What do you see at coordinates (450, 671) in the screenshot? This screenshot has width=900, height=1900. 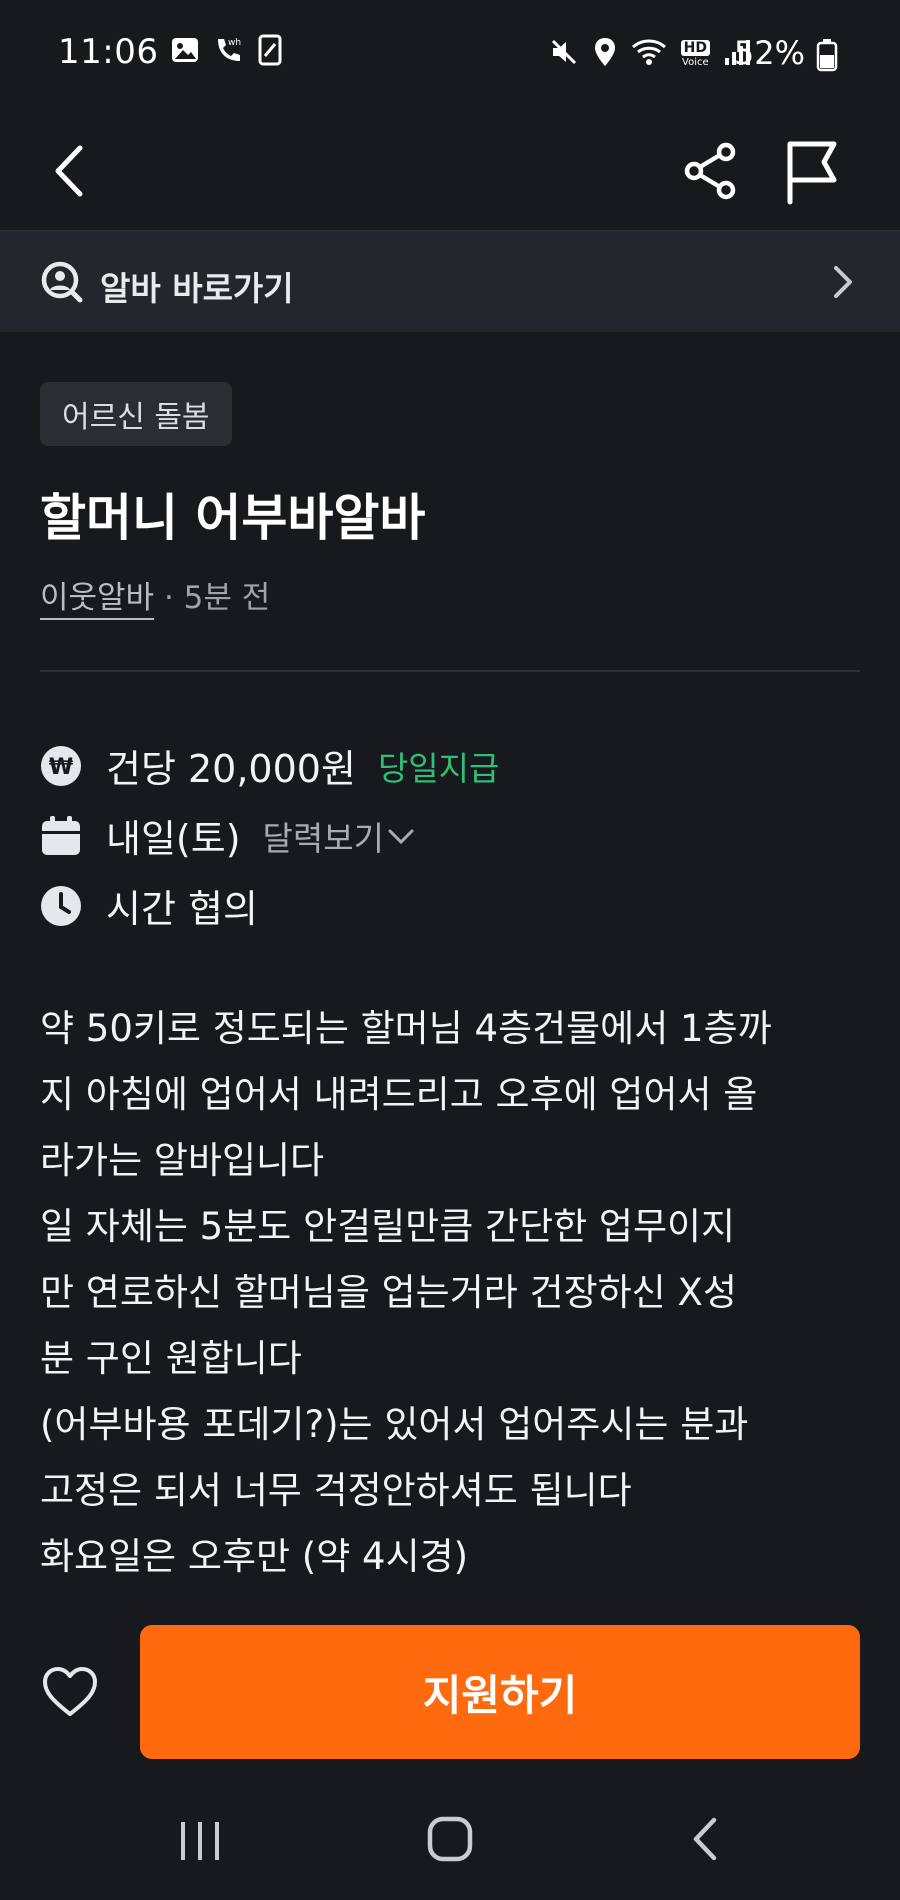 I see `divider` at bounding box center [450, 671].